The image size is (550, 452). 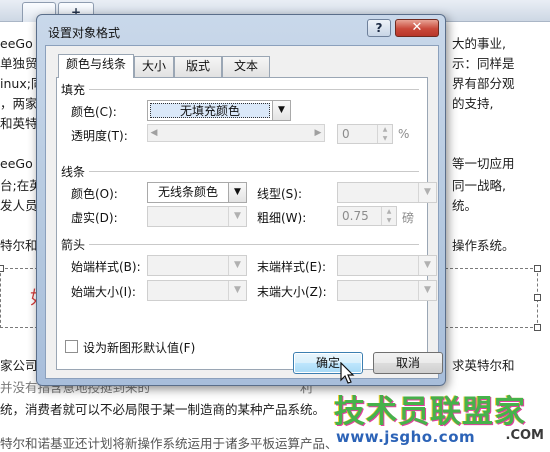 I want to click on end-style-value, so click(x=378, y=265).